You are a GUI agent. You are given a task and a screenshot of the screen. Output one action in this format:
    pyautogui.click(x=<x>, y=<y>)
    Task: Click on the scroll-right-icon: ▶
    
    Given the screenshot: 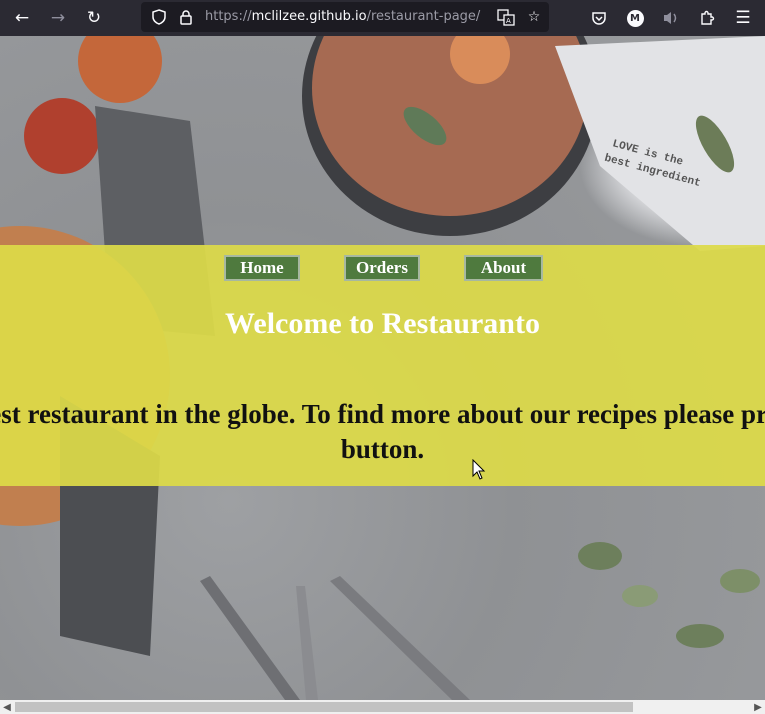 What is the action you would take?
    pyautogui.click(x=758, y=707)
    